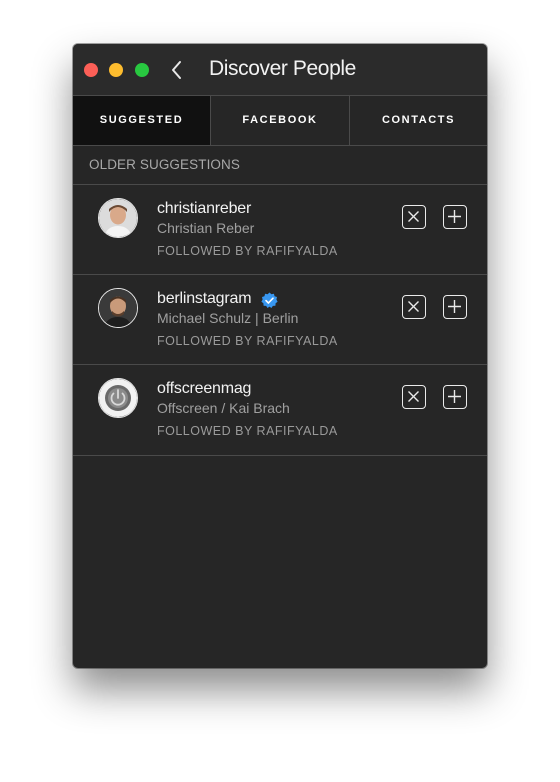 Image resolution: width=560 pixels, height=782 pixels. I want to click on full-name: Michael Schulz | Berlin, so click(228, 318).